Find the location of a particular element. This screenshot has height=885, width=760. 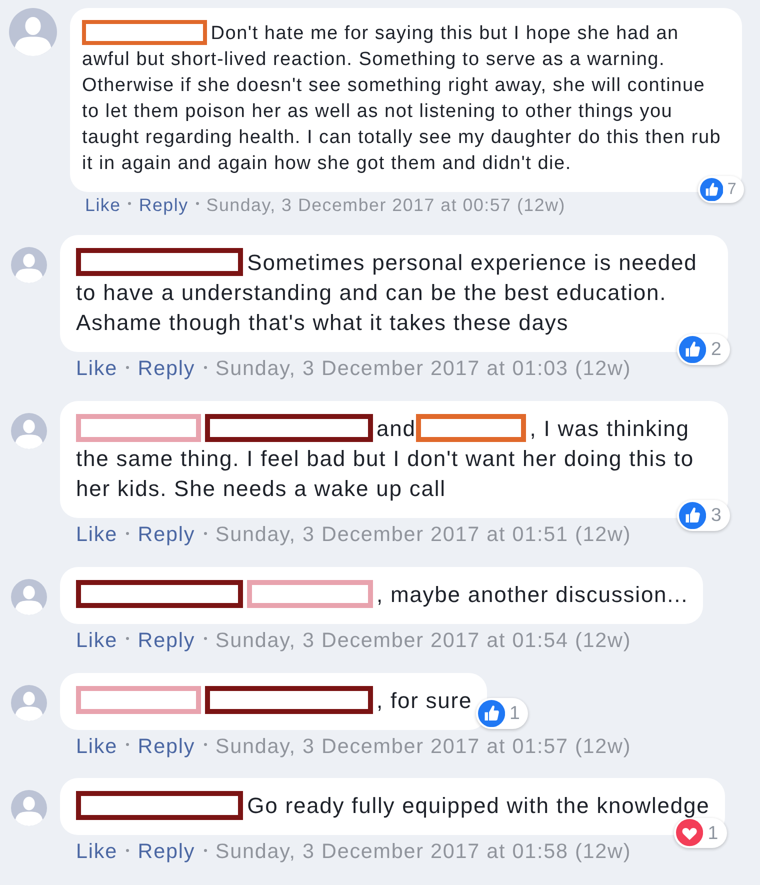

timestamp-link: Sunday, 3 December 2017 at 01:51 (12w) is located at coordinates (423, 534).